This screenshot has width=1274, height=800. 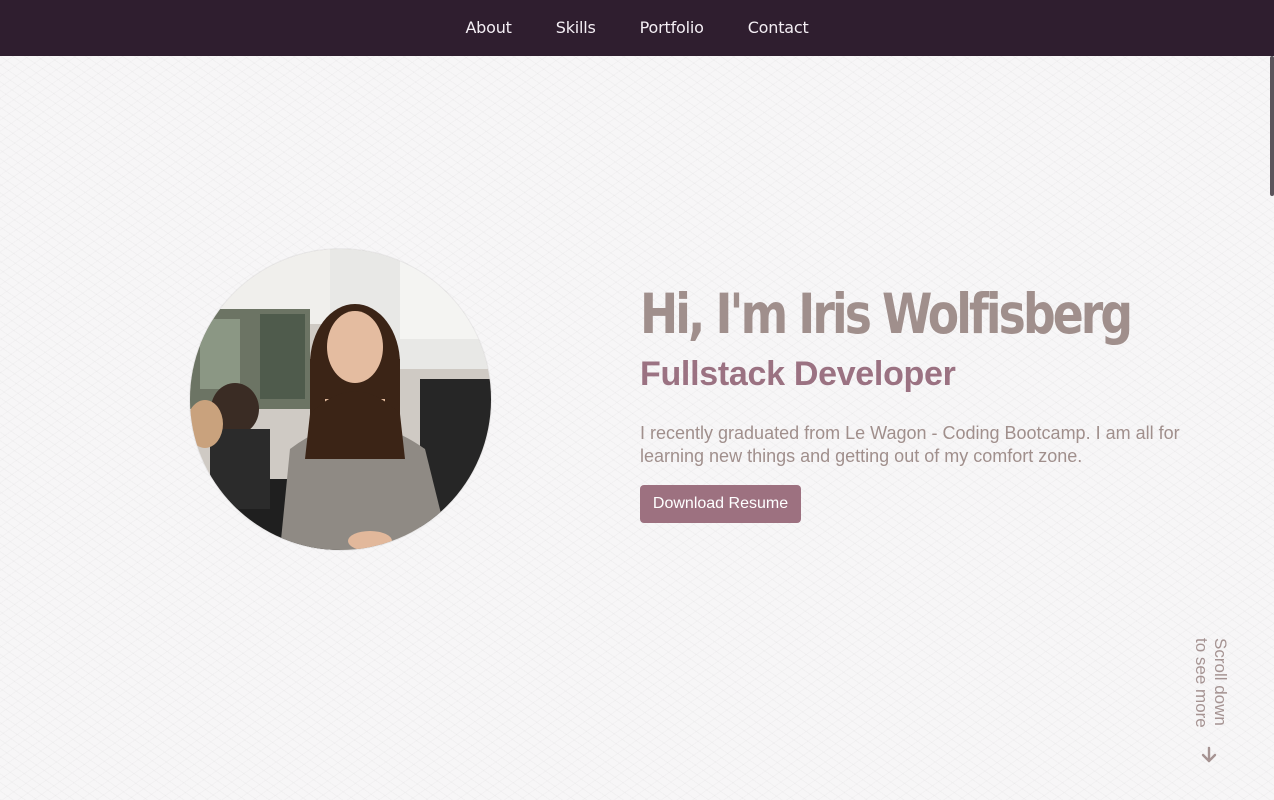 I want to click on scroll-down-hint: Scroll down to see more, so click(x=1208, y=703).